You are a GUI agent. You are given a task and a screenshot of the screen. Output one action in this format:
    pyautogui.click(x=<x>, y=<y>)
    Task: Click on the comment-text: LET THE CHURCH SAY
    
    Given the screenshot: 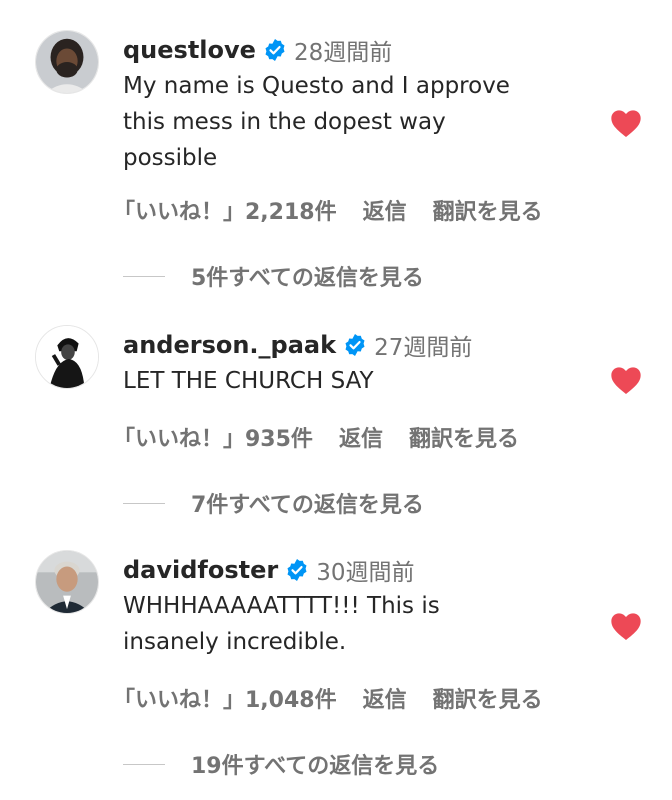 What is the action you would take?
    pyautogui.click(x=358, y=381)
    